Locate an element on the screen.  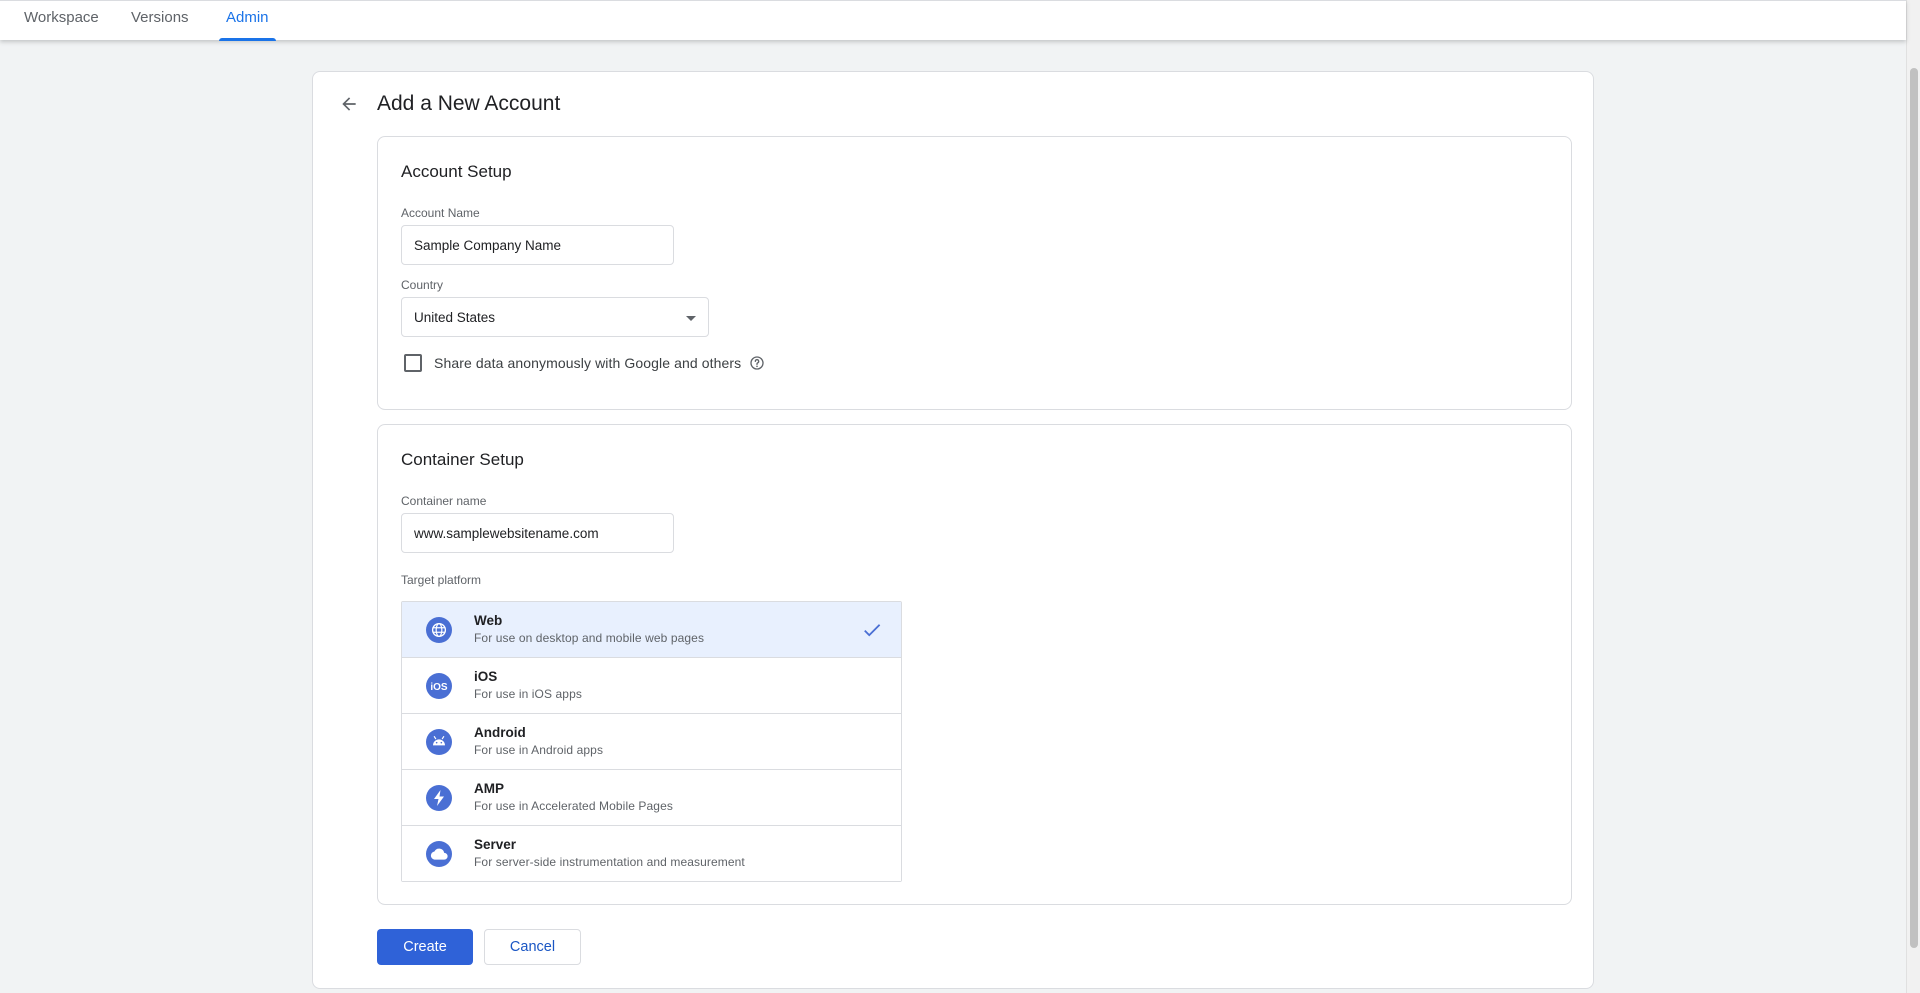
target-platform-label: Target platform is located at coordinates (441, 580).